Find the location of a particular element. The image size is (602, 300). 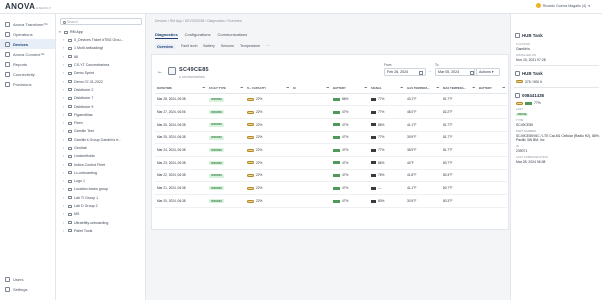

nav-reports: Reports is located at coordinates (27, 64).